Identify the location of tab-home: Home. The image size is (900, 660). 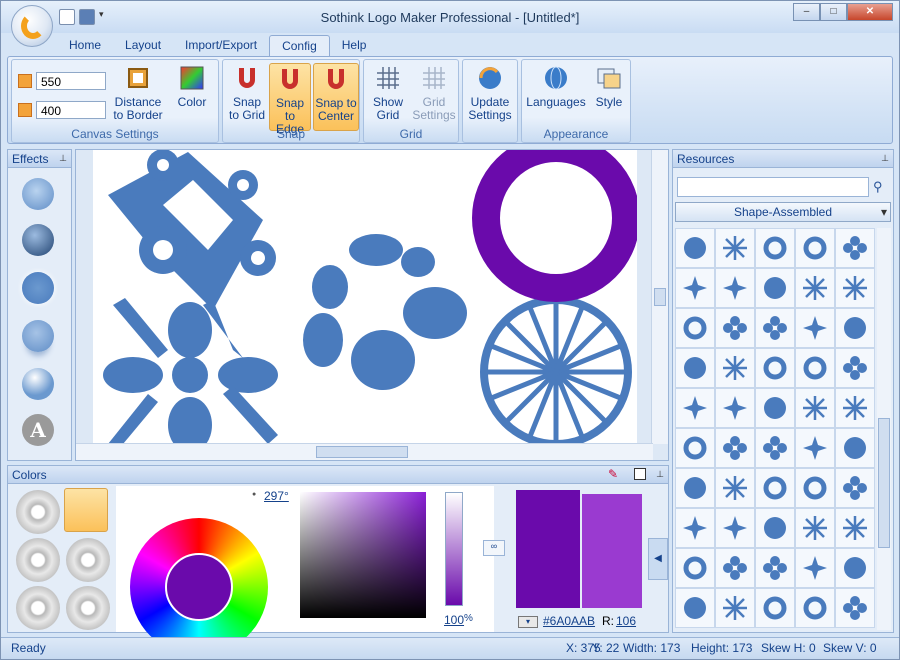
(85, 46).